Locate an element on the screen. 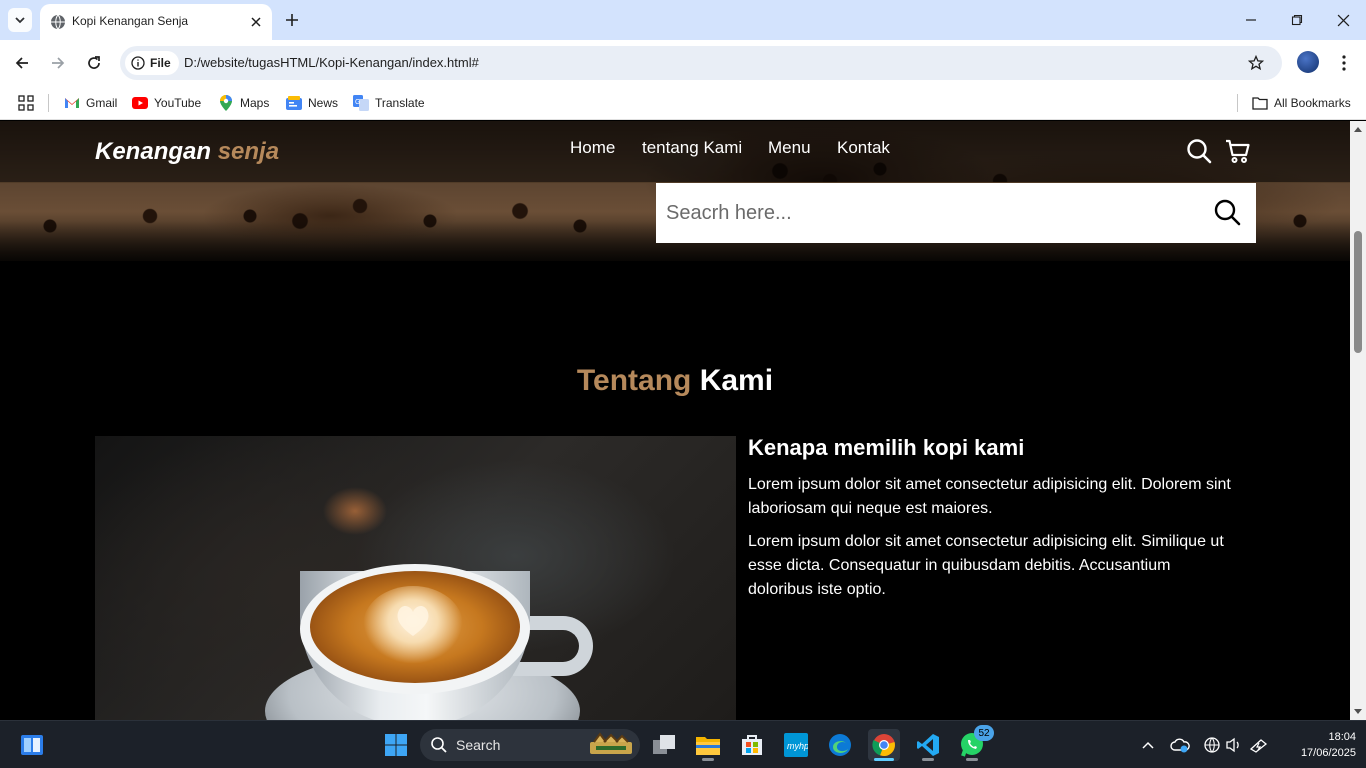 This screenshot has height=768, width=1366. browser-menu-button is located at coordinates (1344, 63).